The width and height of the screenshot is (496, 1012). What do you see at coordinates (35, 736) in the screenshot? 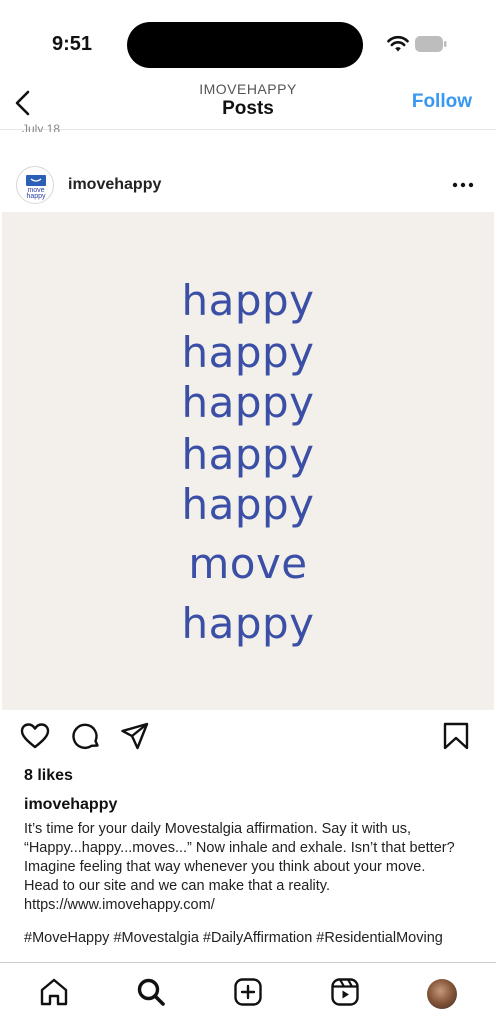
I see `heart-icon` at bounding box center [35, 736].